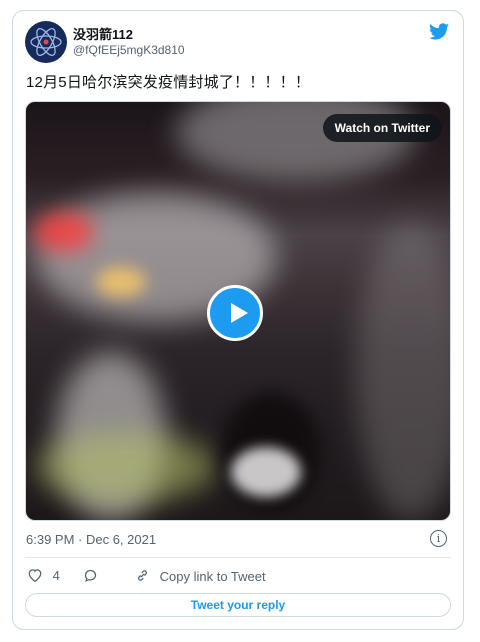 The image size is (480, 642). What do you see at coordinates (91, 539) in the screenshot?
I see `timestamp: 6:39 PM · Dec 6, 2021` at bounding box center [91, 539].